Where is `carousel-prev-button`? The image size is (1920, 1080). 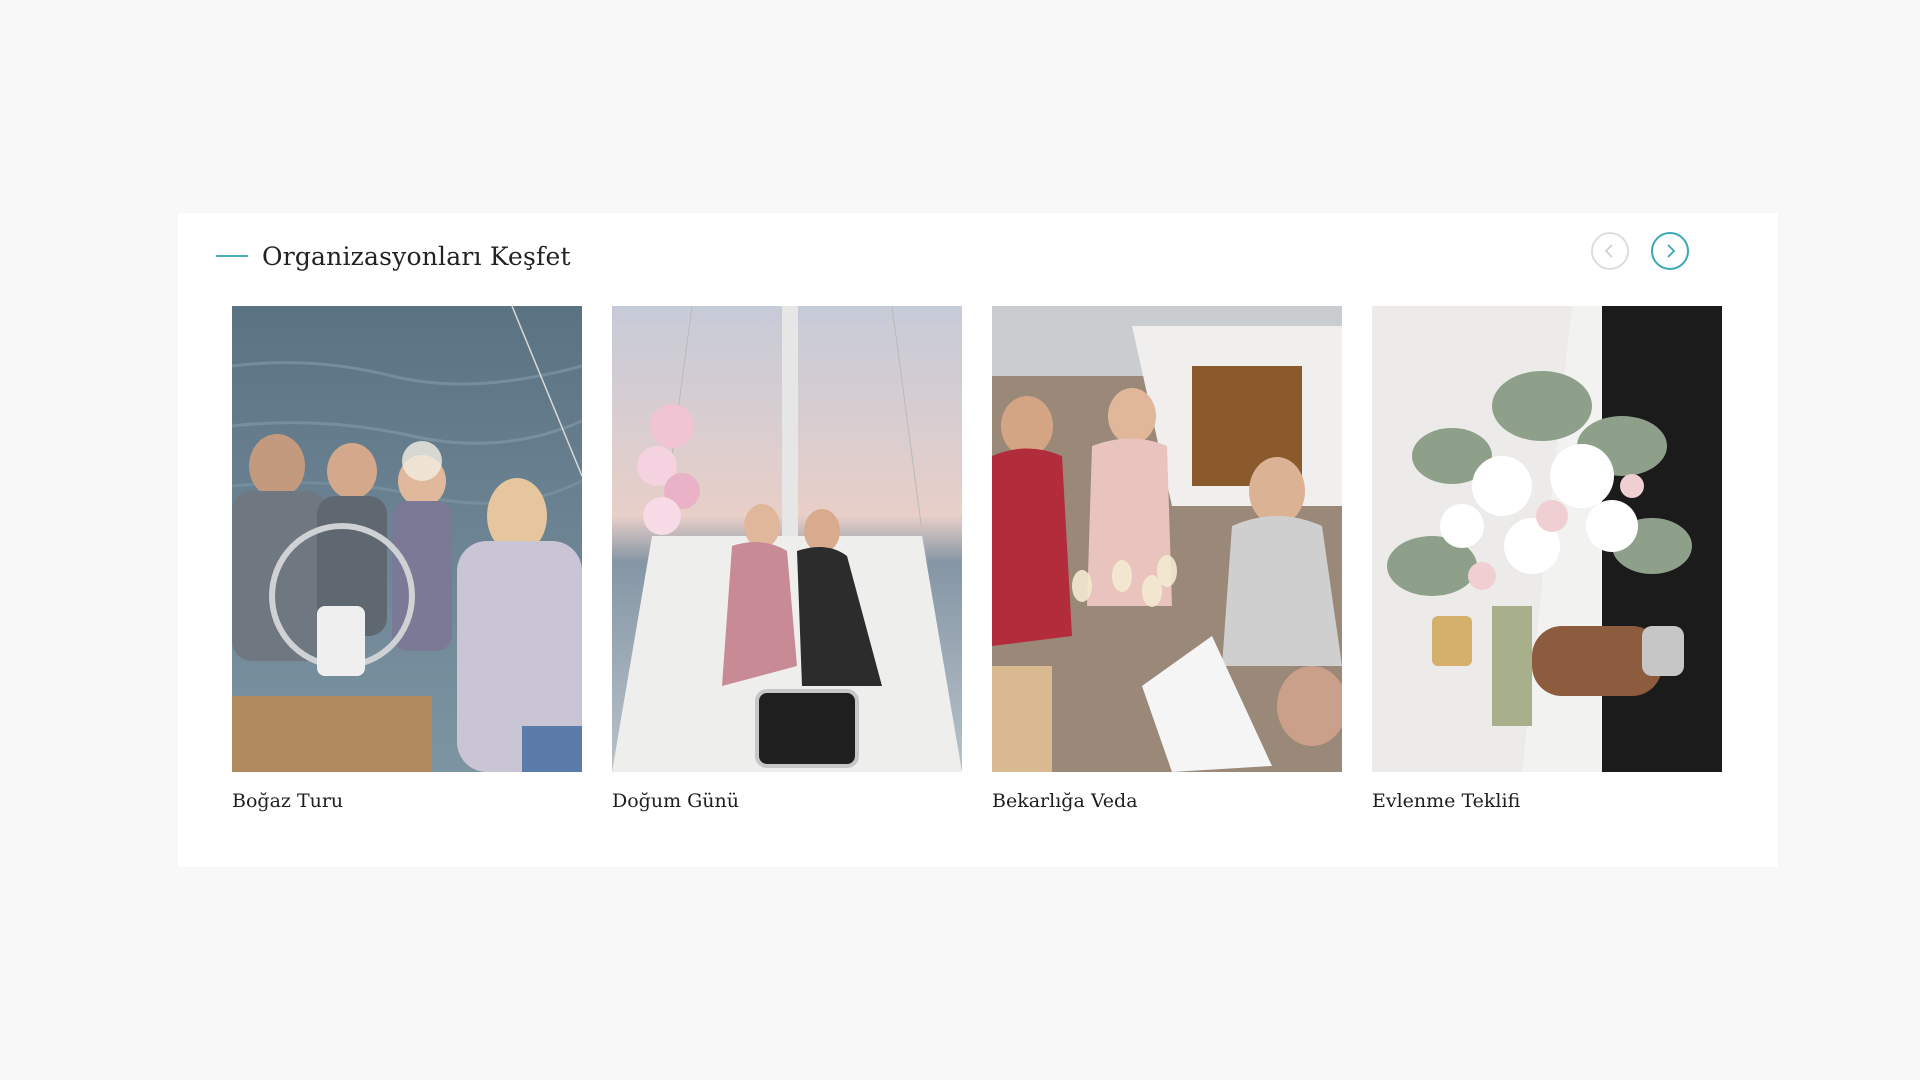
carousel-prev-button is located at coordinates (1610, 251).